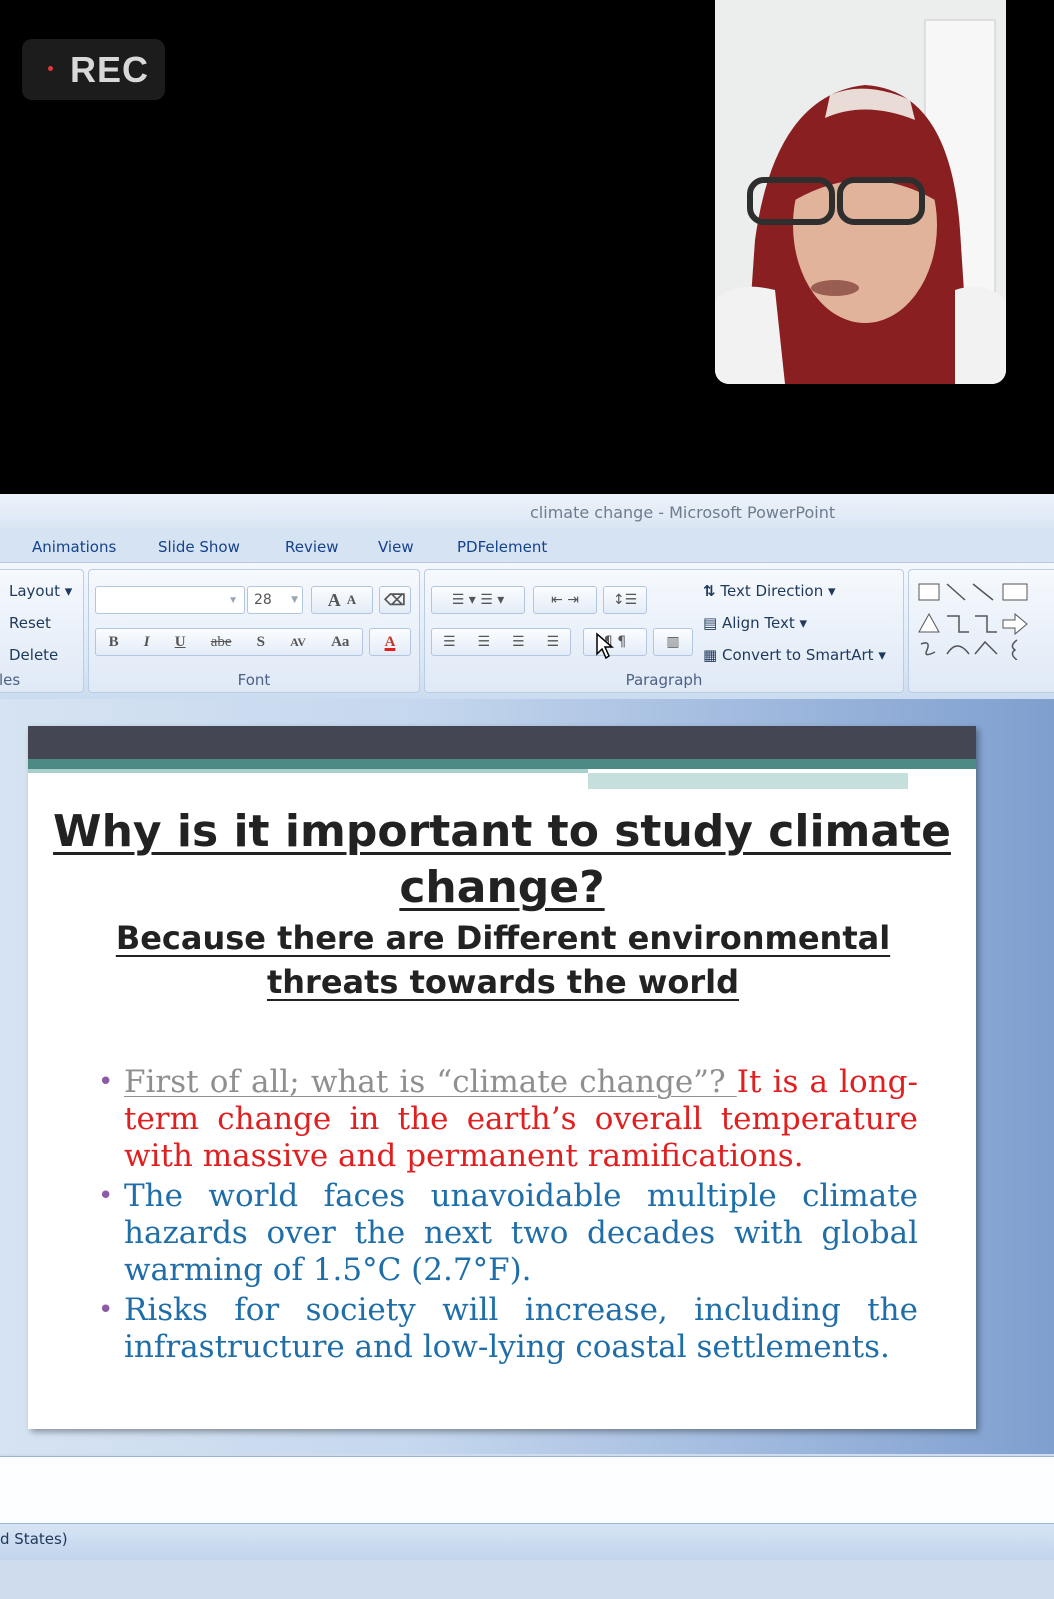 The width and height of the screenshot is (1054, 1599). Describe the element at coordinates (147, 642) in the screenshot. I see `italic-button: I` at that location.